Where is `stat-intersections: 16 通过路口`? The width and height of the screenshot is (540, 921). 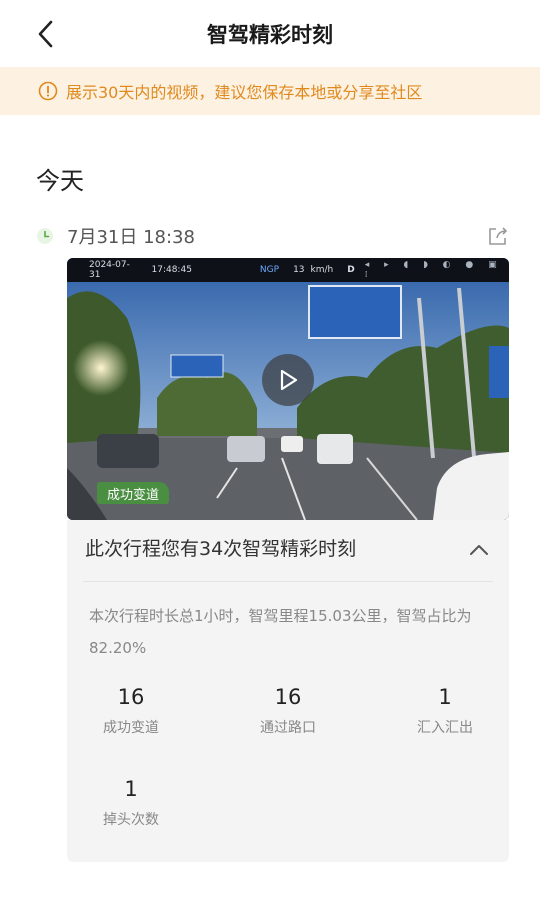
stat-intersections: 16 通过路口 is located at coordinates (288, 709).